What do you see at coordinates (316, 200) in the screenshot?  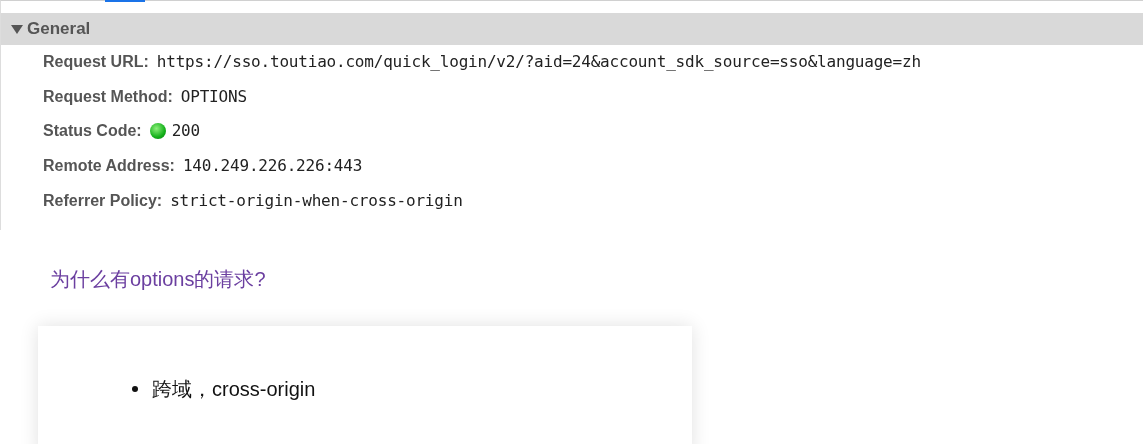 I see `field-value: strict-origin-when-cross-origin` at bounding box center [316, 200].